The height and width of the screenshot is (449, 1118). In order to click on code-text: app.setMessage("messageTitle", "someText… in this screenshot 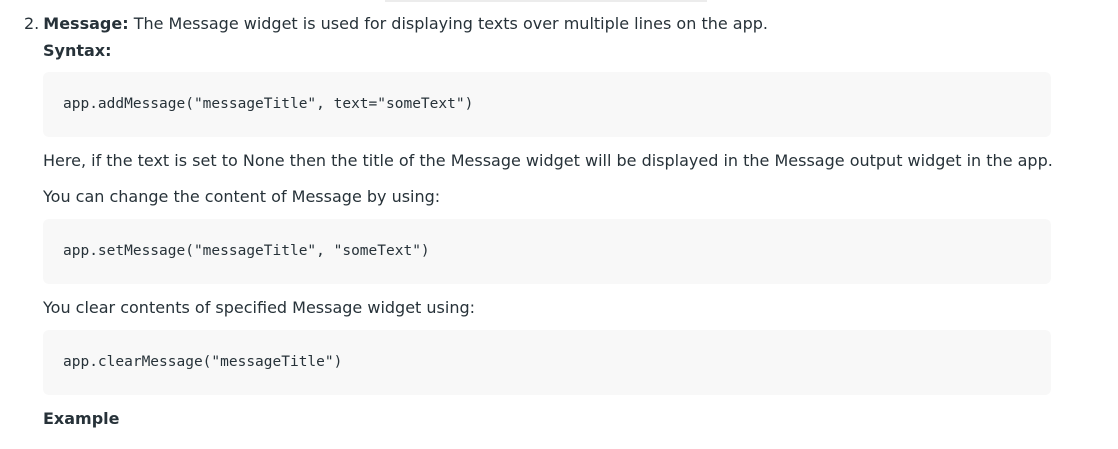, I will do `click(246, 251)`.